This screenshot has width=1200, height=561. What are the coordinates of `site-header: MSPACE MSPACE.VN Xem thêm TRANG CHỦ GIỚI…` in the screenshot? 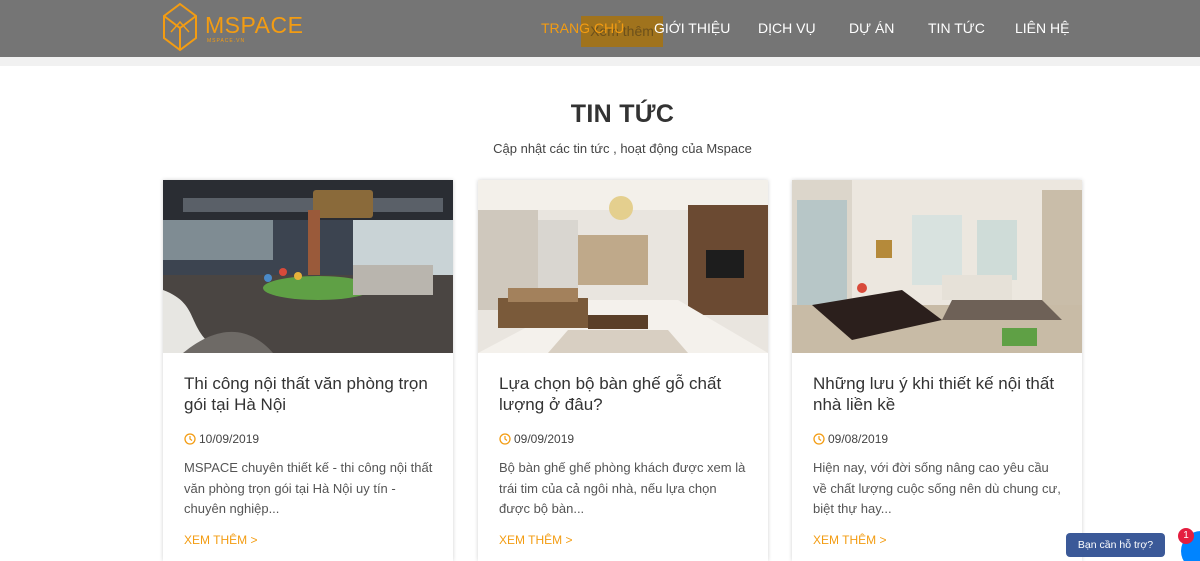 It's located at (600, 28).